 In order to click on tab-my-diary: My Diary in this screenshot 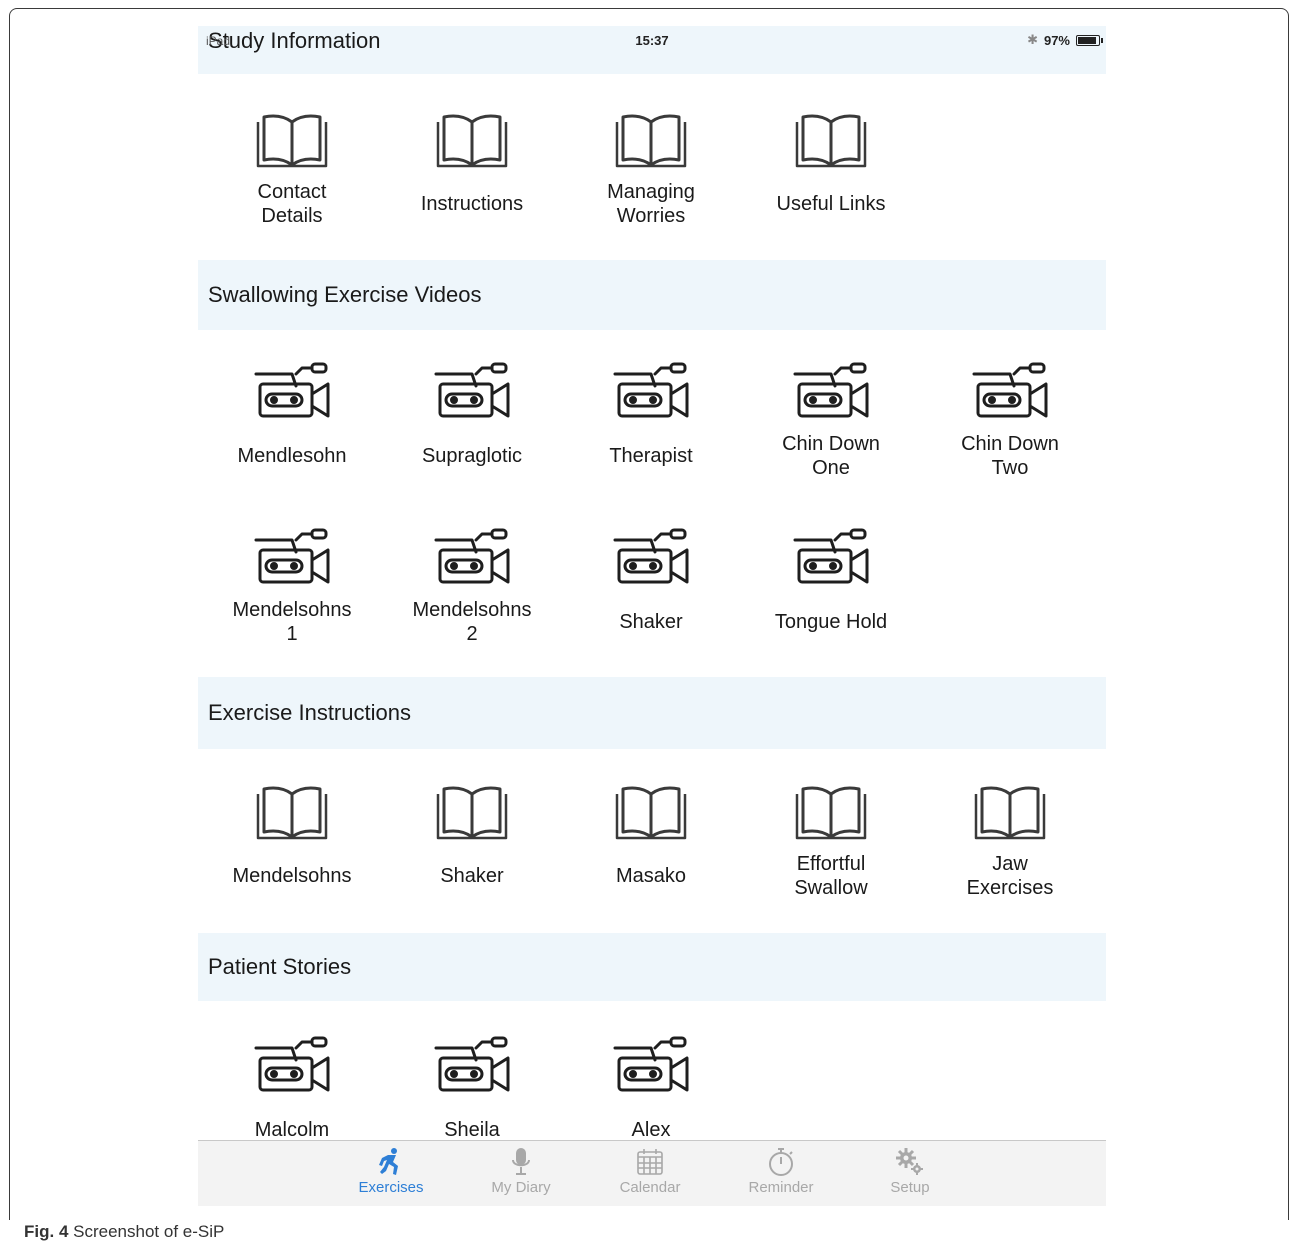, I will do `click(521, 1175)`.